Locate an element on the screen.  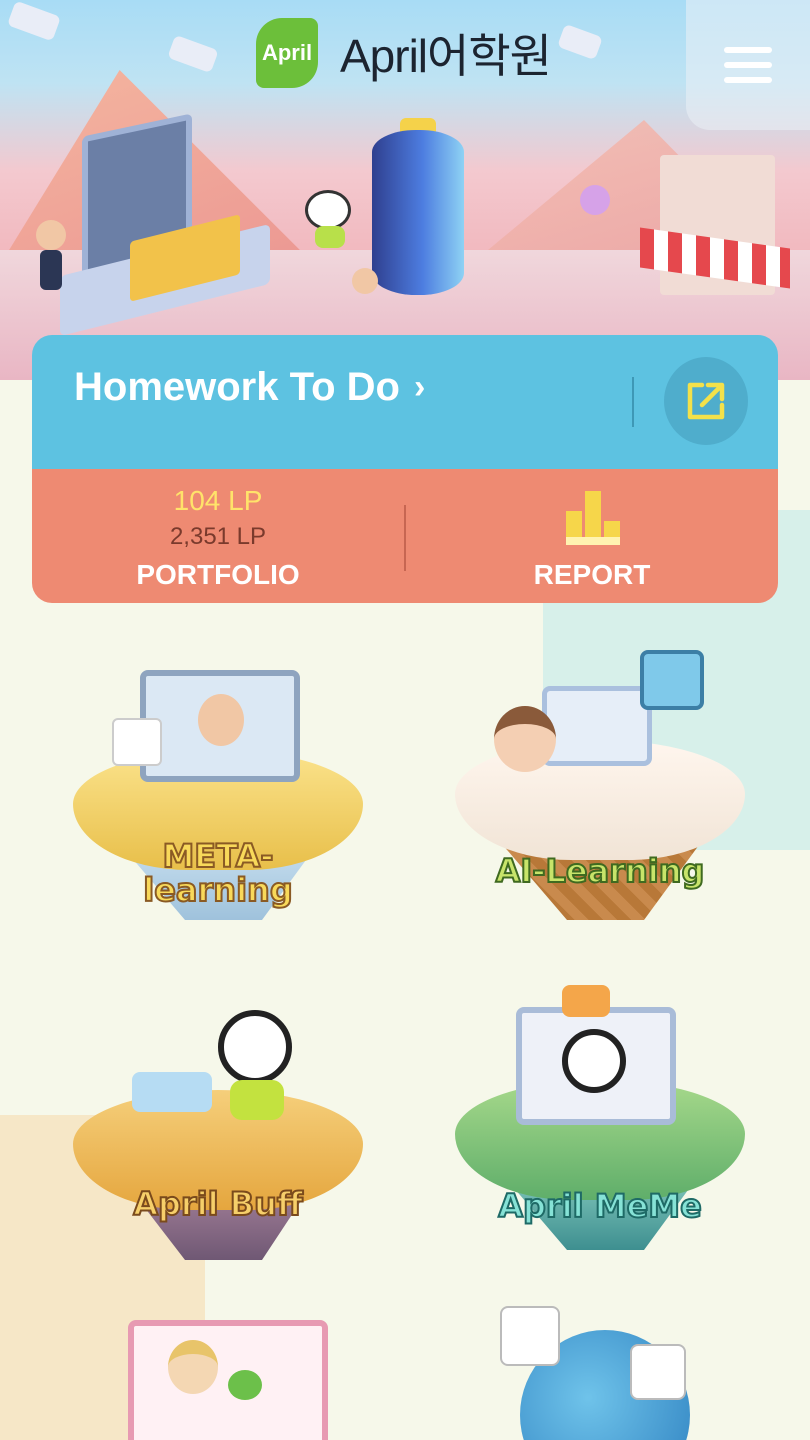
stats-bar: 104 LP 2,351 LP PORTFOLIO REPORT is located at coordinates (405, 536).